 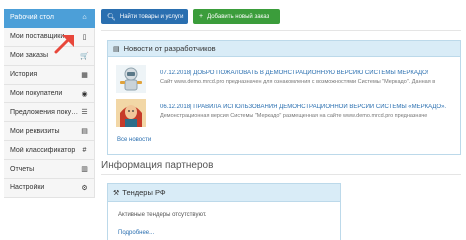 What do you see at coordinates (84, 170) in the screenshot?
I see `report-icon: ▥` at bounding box center [84, 170].